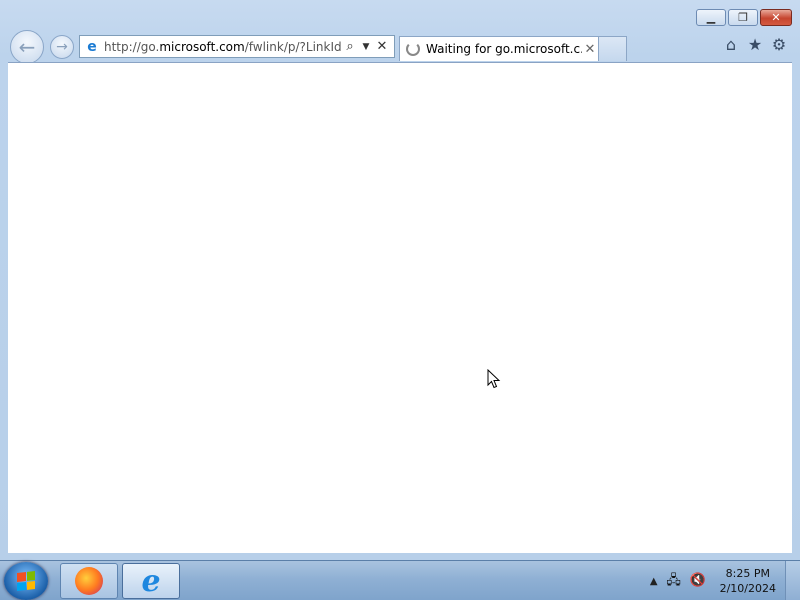 This screenshot has height=600, width=800. What do you see at coordinates (382, 46) in the screenshot?
I see `stop-icon: ✕` at bounding box center [382, 46].